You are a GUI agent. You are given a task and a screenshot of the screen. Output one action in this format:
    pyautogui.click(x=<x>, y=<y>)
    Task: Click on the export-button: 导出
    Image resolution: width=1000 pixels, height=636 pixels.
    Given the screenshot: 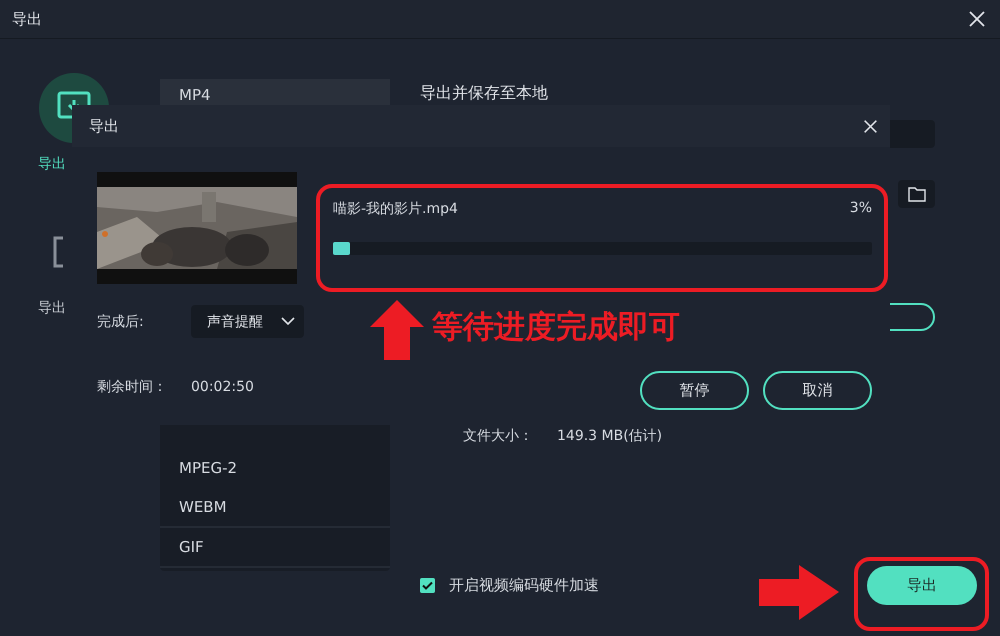 What is the action you would take?
    pyautogui.click(x=922, y=585)
    